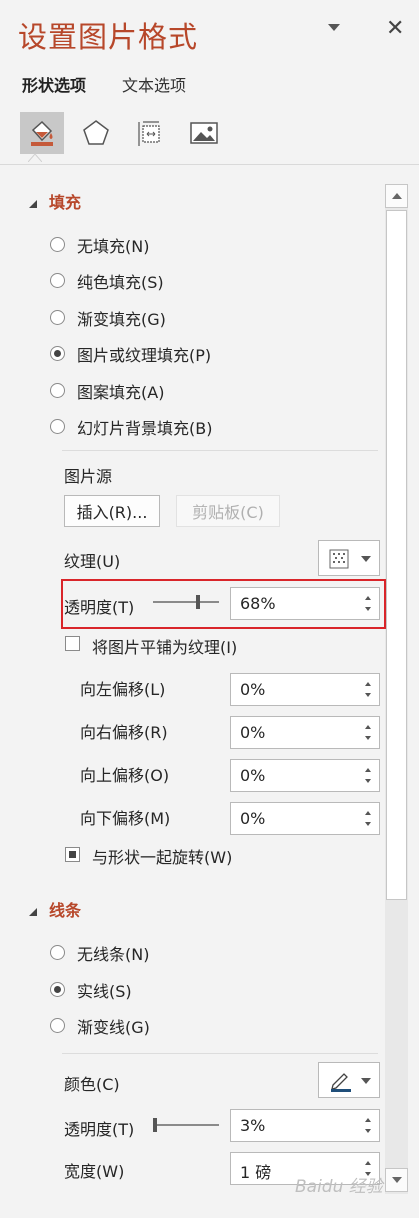 The width and height of the screenshot is (419, 1218). Describe the element at coordinates (305, 1125) in the screenshot. I see `line-transparency-input: 3%` at that location.